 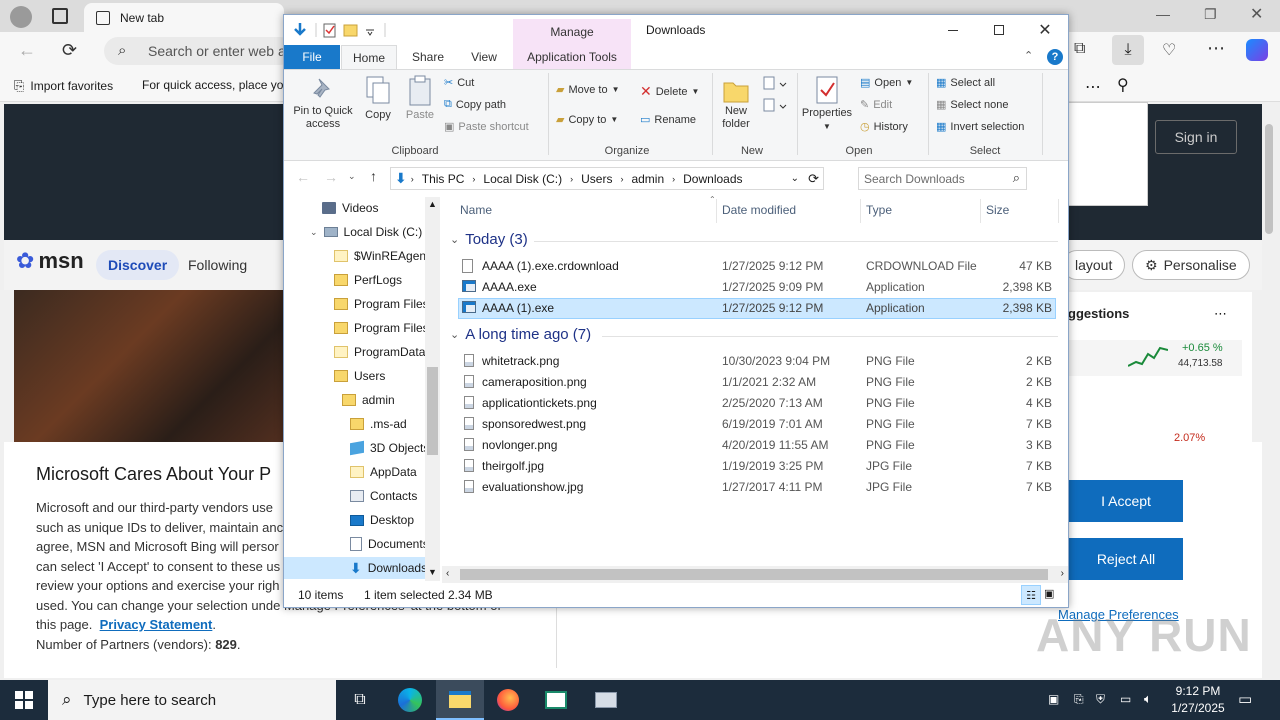 What do you see at coordinates (997, 211) in the screenshot?
I see `column-header-size: Size` at bounding box center [997, 211].